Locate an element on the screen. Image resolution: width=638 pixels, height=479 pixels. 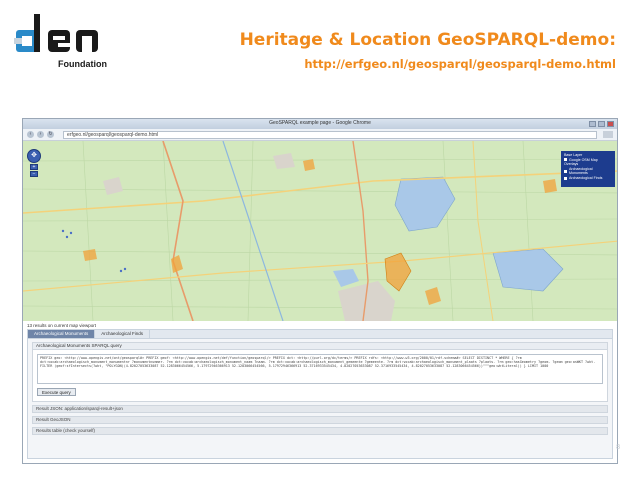
window-title: GeoSPARQL example page - Google Chrome is located at coordinates (320, 123).